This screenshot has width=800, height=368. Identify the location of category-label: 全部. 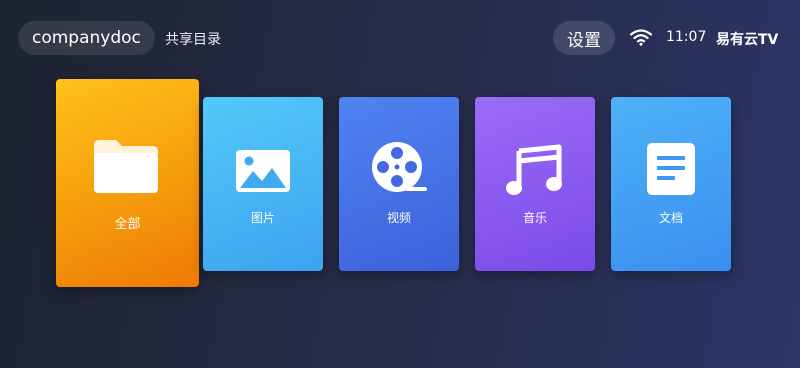
(127, 224).